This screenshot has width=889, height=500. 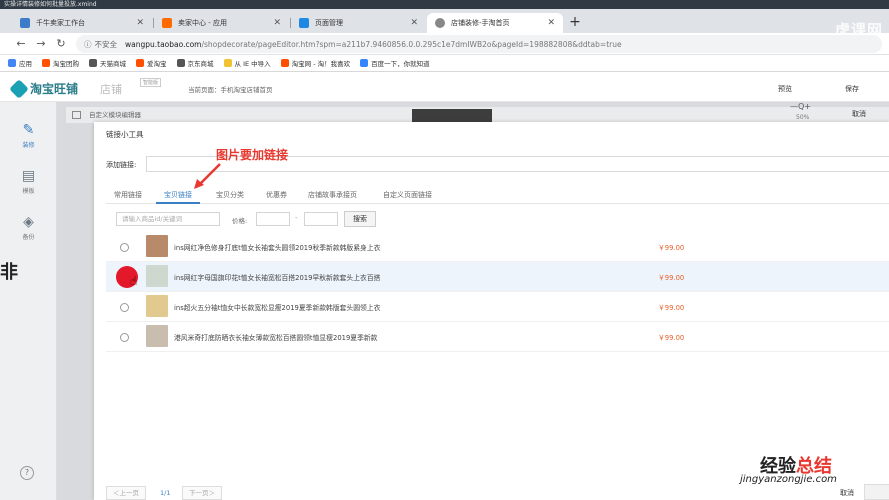 What do you see at coordinates (407, 195) in the screenshot?
I see `tab-custom-page: 自定义页面链接` at bounding box center [407, 195].